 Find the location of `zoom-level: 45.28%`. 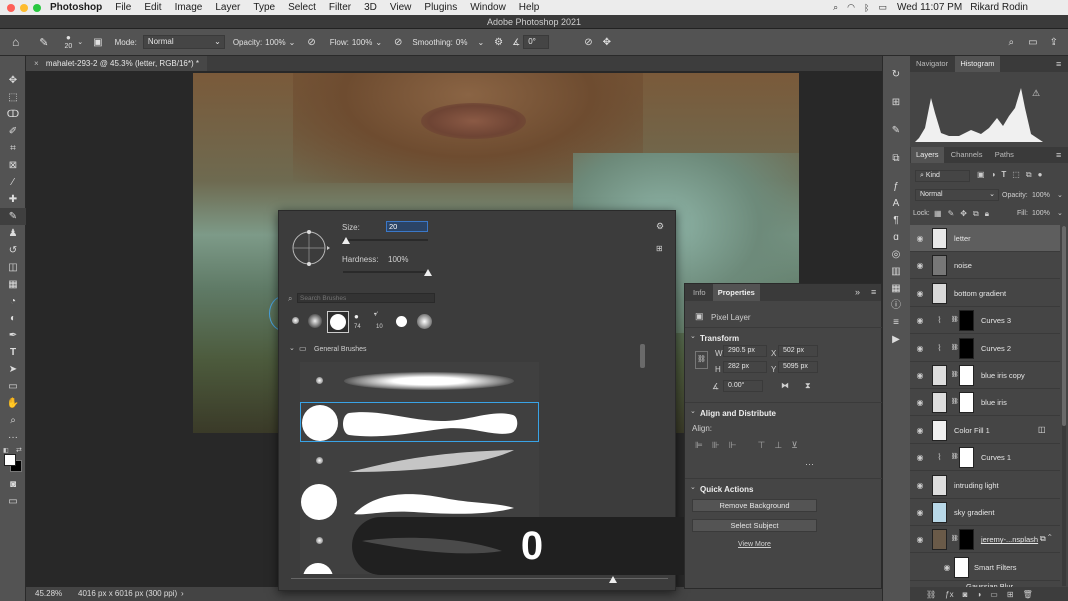

zoom-level: 45.28% is located at coordinates (48, 594).